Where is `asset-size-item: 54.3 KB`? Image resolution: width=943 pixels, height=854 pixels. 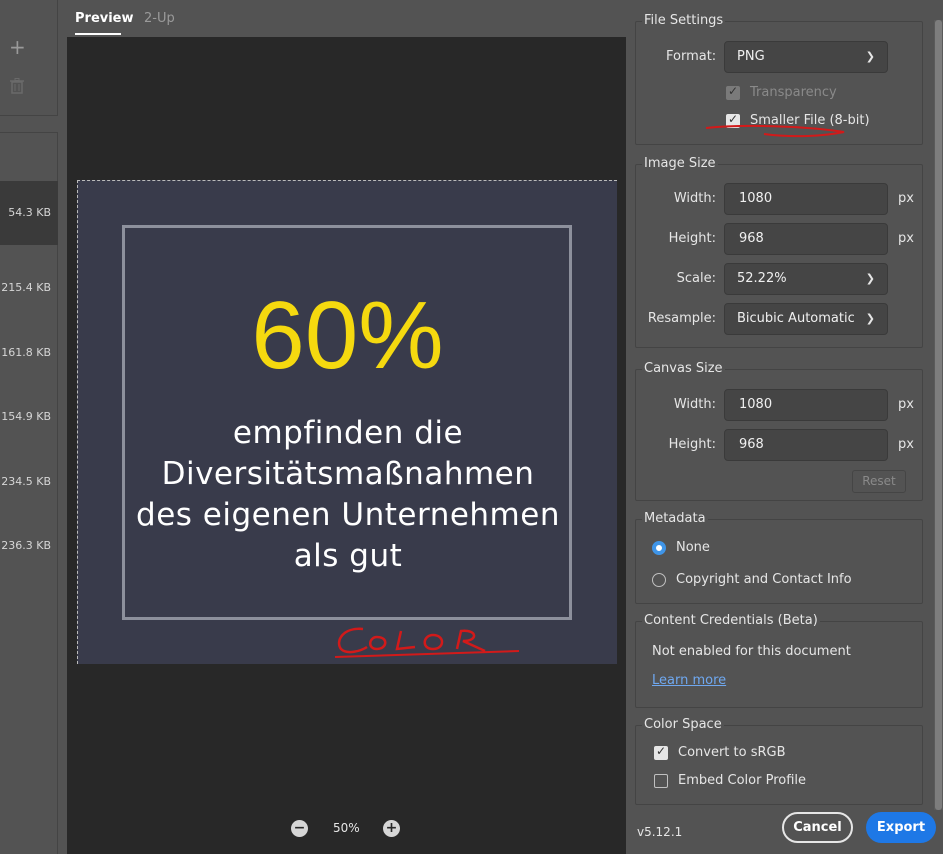 asset-size-item: 54.3 KB is located at coordinates (29, 213).